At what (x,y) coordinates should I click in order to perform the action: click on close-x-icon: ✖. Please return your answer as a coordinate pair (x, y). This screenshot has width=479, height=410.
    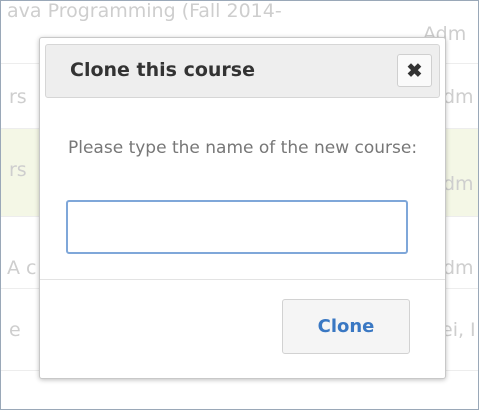
    Looking at the image, I should click on (414, 71).